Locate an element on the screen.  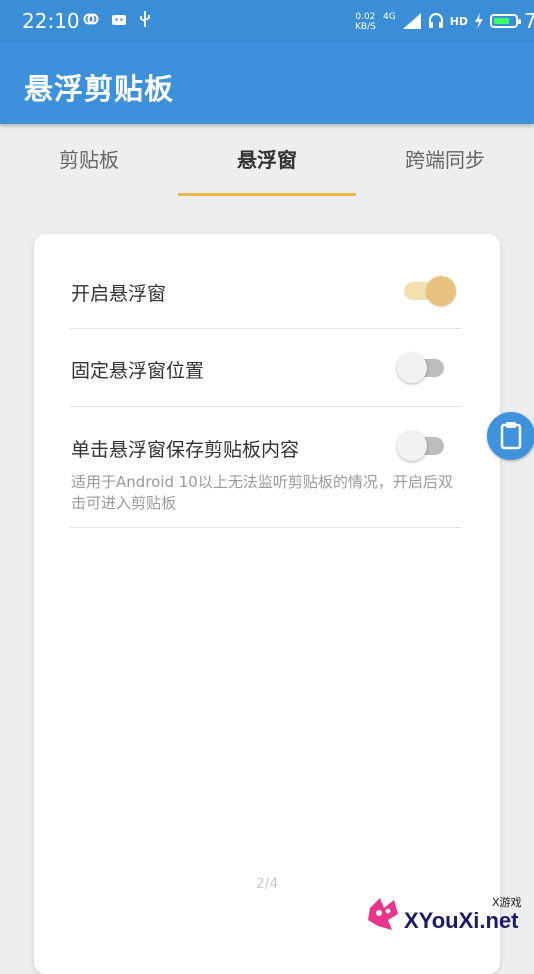
tab-floating-window: 悬浮窗 is located at coordinates (267, 161).